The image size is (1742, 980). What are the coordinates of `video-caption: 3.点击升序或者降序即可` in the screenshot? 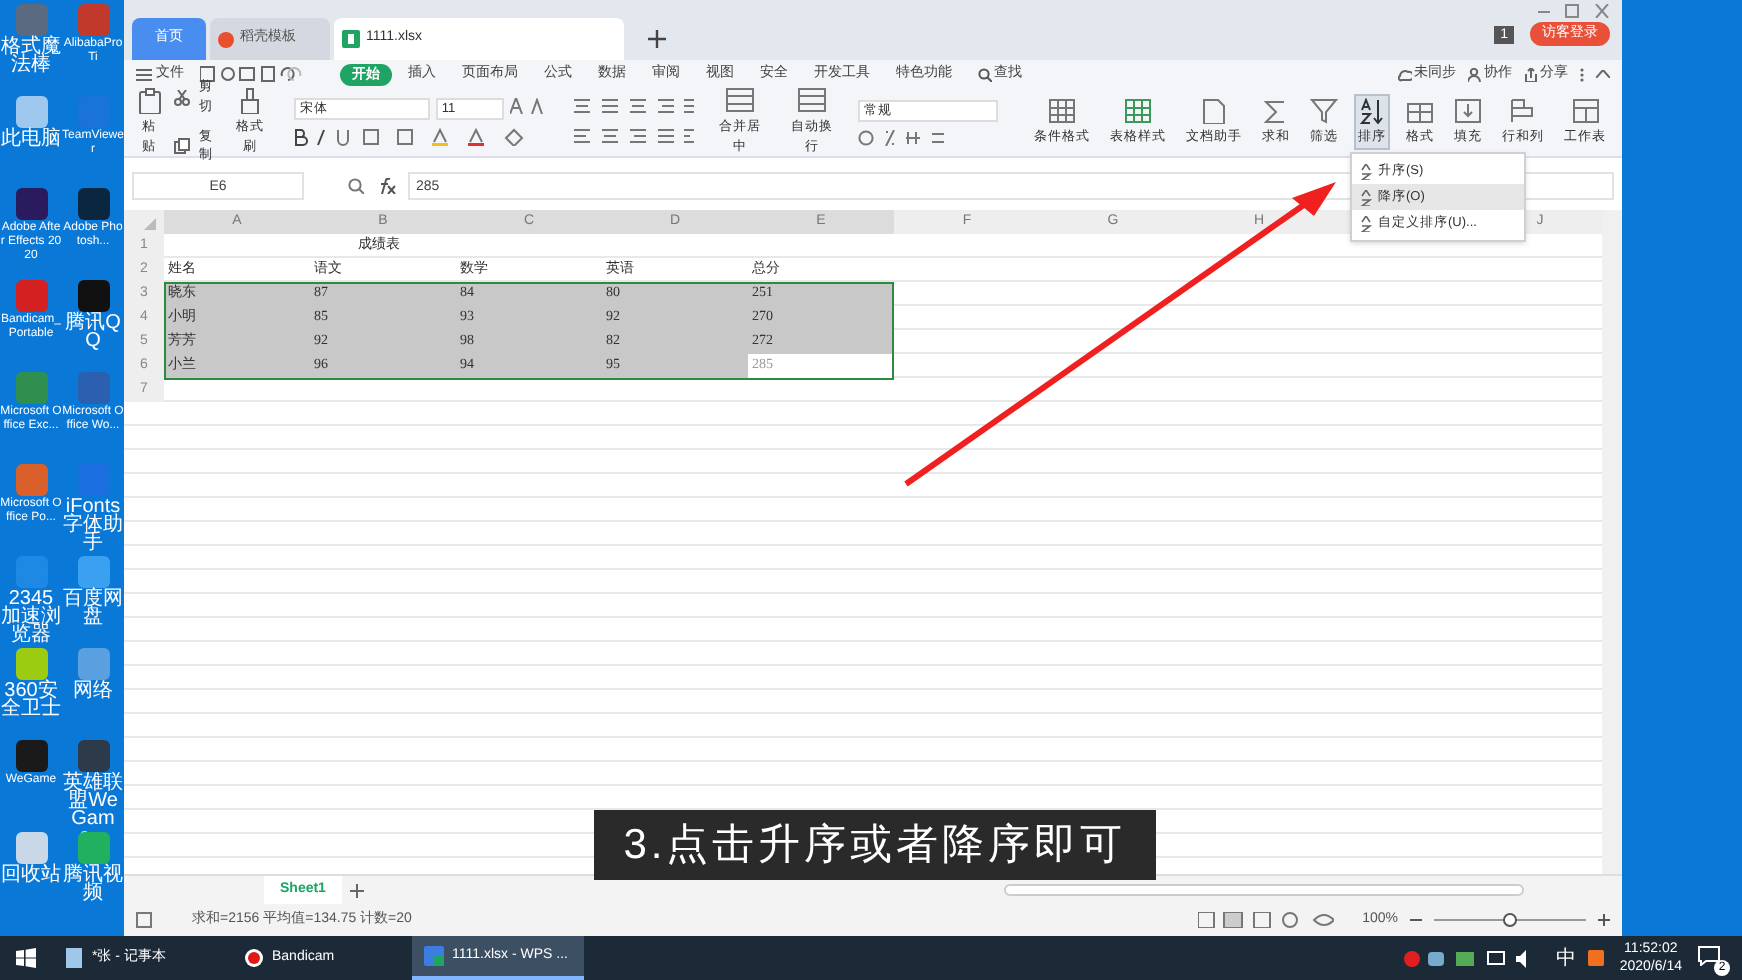 It's located at (875, 845).